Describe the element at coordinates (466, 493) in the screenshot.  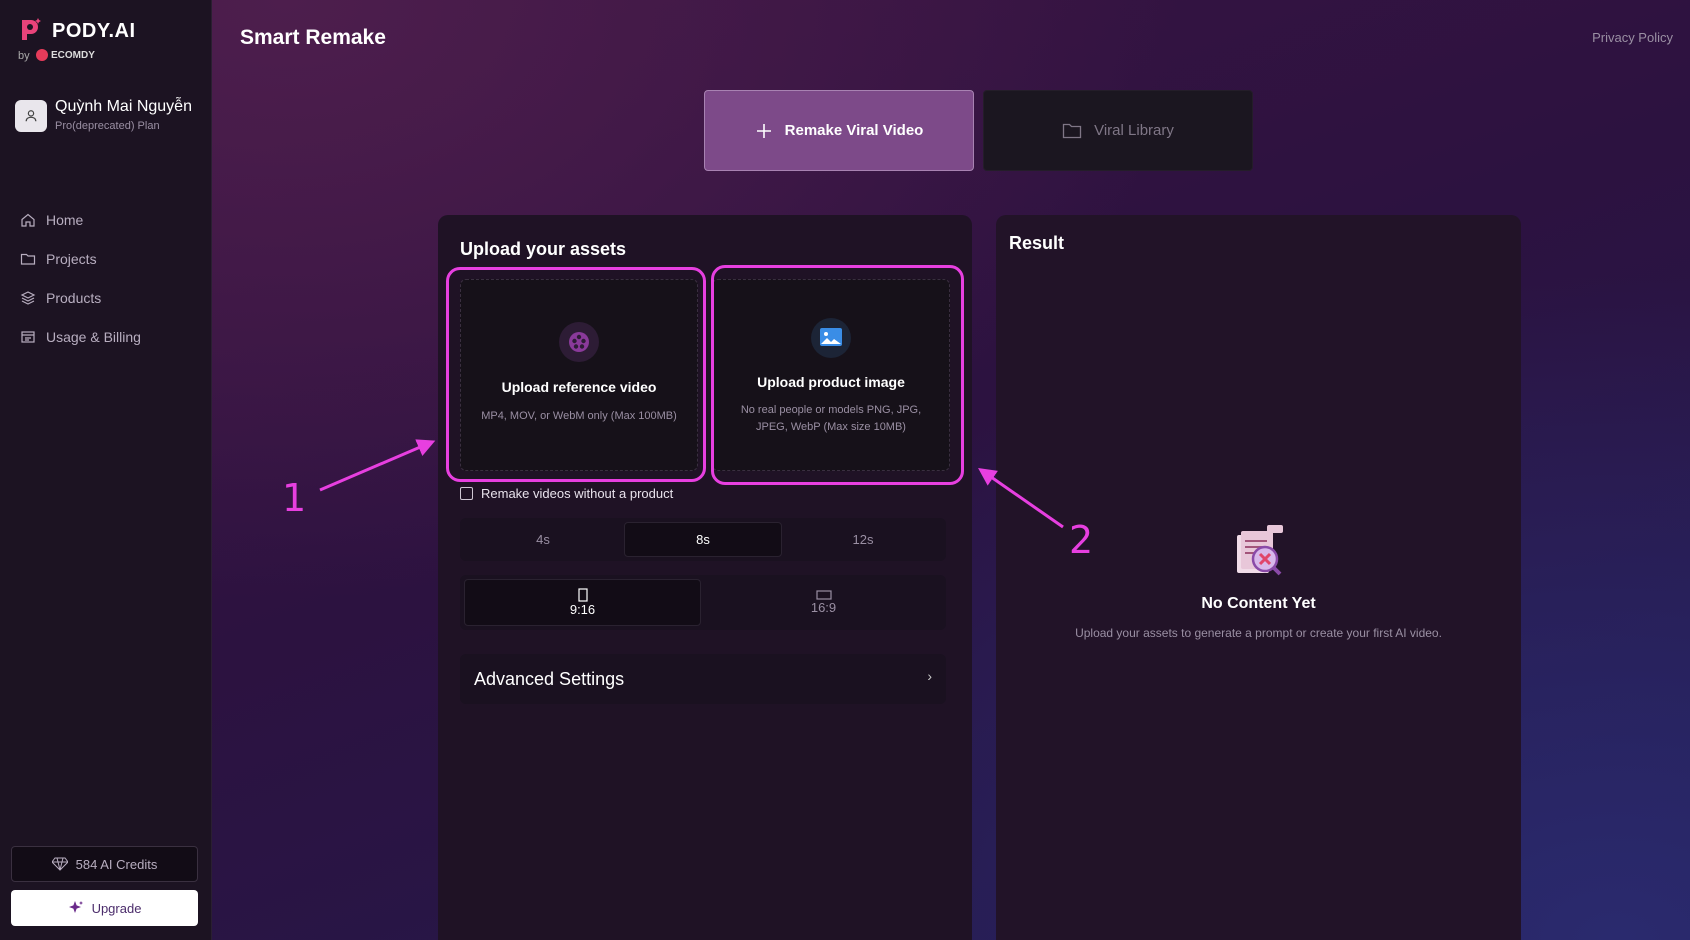
I see `checkbox-box` at that location.